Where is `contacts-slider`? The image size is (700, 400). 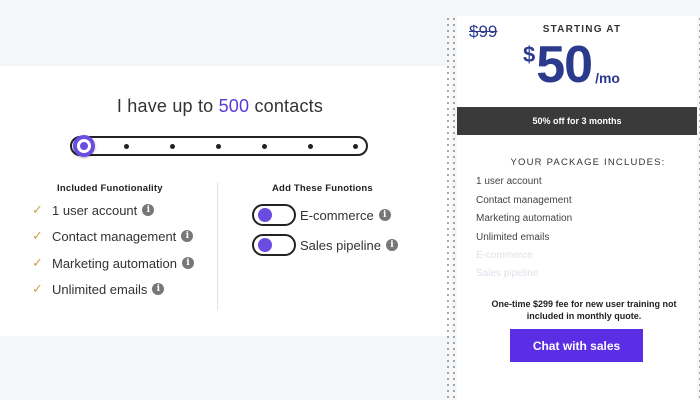 contacts-slider is located at coordinates (219, 146).